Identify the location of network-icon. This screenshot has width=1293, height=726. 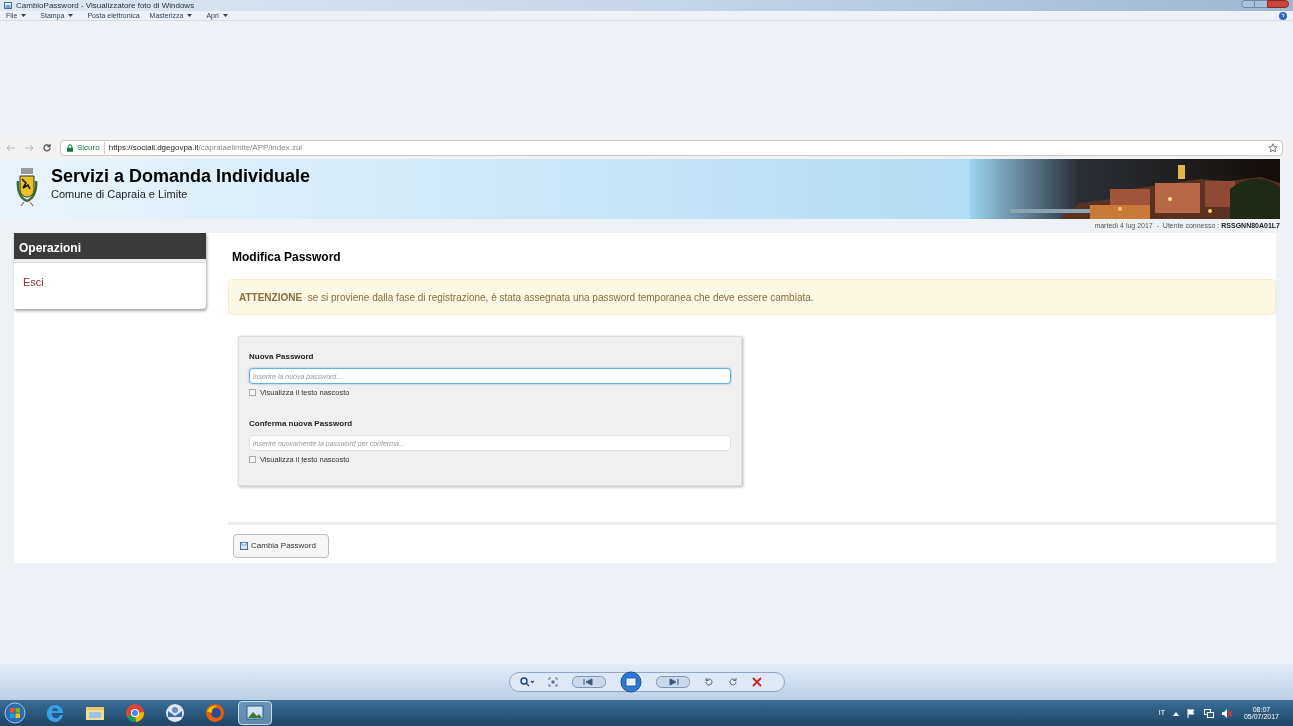
(1208, 713).